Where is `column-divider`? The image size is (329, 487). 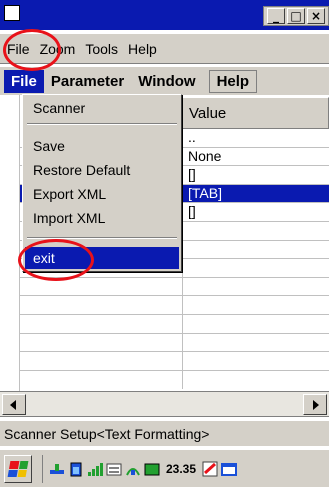 column-divider is located at coordinates (182, 259).